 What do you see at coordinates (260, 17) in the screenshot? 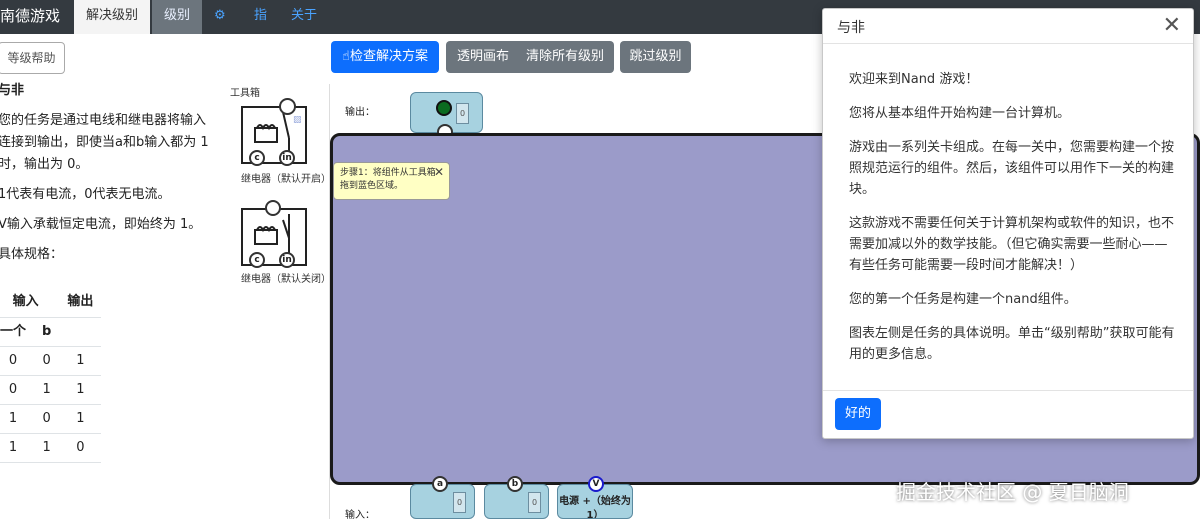
I see `nav-link-guide: 指` at bounding box center [260, 17].